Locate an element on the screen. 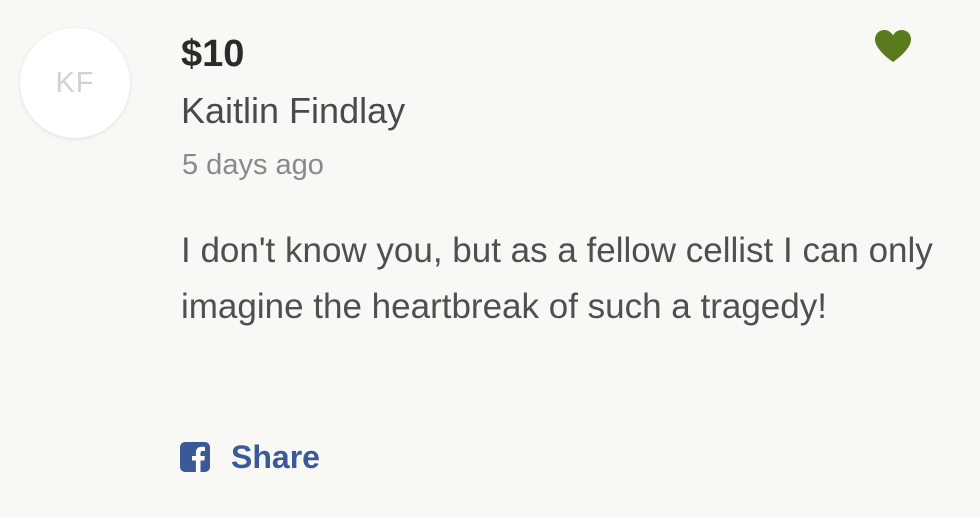 The width and height of the screenshot is (980, 517). donation-amount: $10 is located at coordinates (213, 54).